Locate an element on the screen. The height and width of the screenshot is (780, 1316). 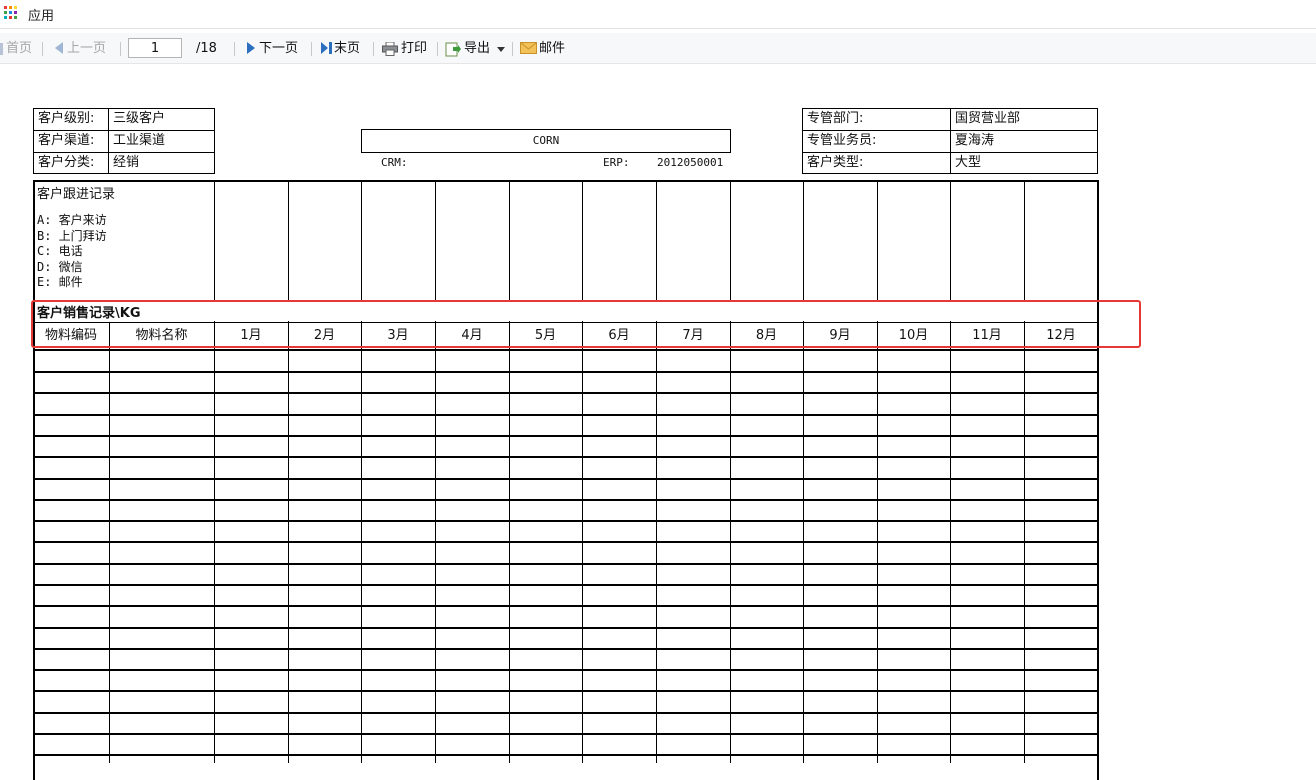
column-header: 物料编码 is located at coordinates (70, 335).